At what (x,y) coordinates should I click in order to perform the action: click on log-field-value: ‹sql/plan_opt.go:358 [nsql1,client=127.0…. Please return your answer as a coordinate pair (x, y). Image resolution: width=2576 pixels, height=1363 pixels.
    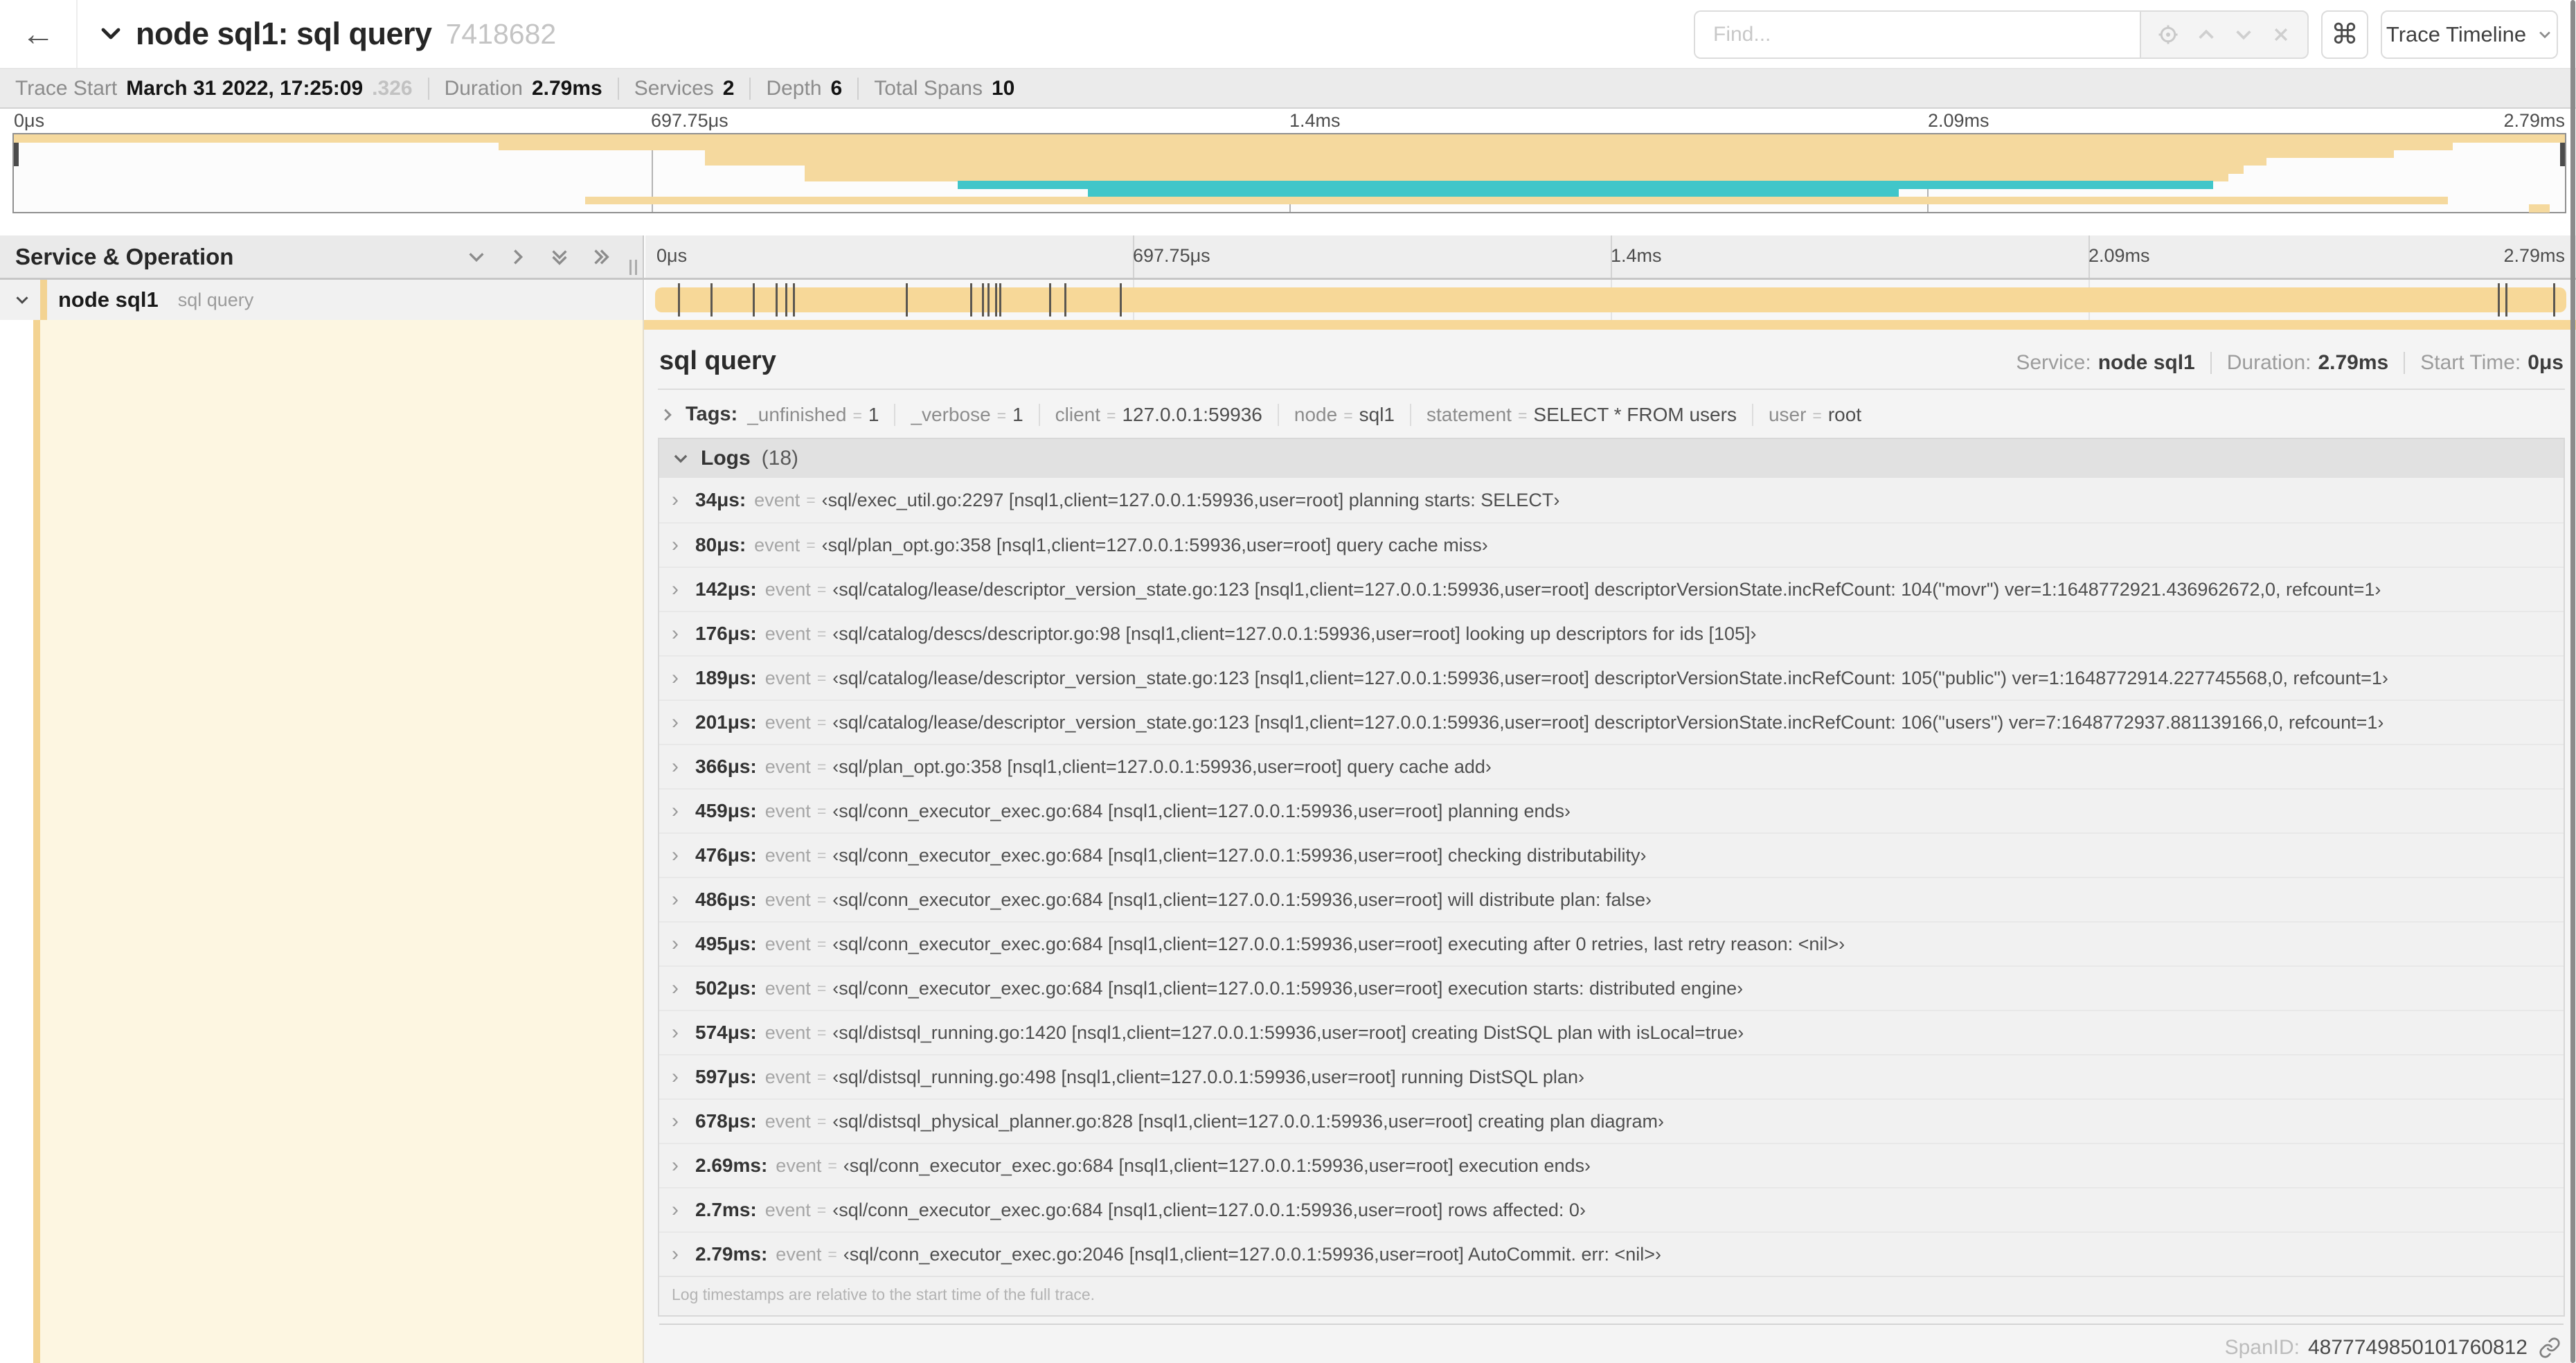
    Looking at the image, I should click on (1154, 545).